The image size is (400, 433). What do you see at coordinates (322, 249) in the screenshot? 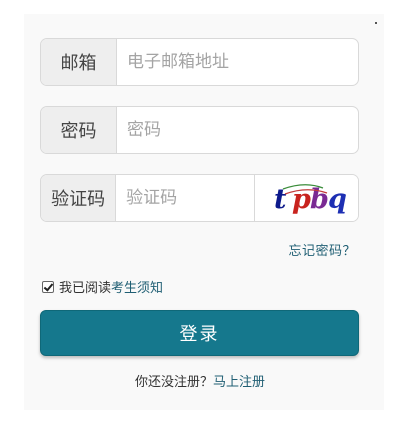
I see `forgot-password-link: 忘记密码？` at bounding box center [322, 249].